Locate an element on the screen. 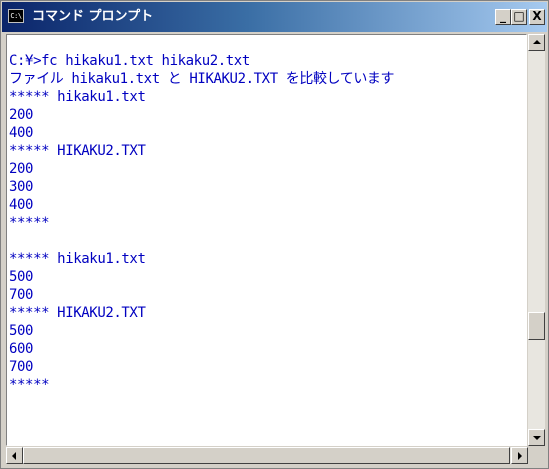 The width and height of the screenshot is (549, 469). down-arrow-icon is located at coordinates (537, 438).